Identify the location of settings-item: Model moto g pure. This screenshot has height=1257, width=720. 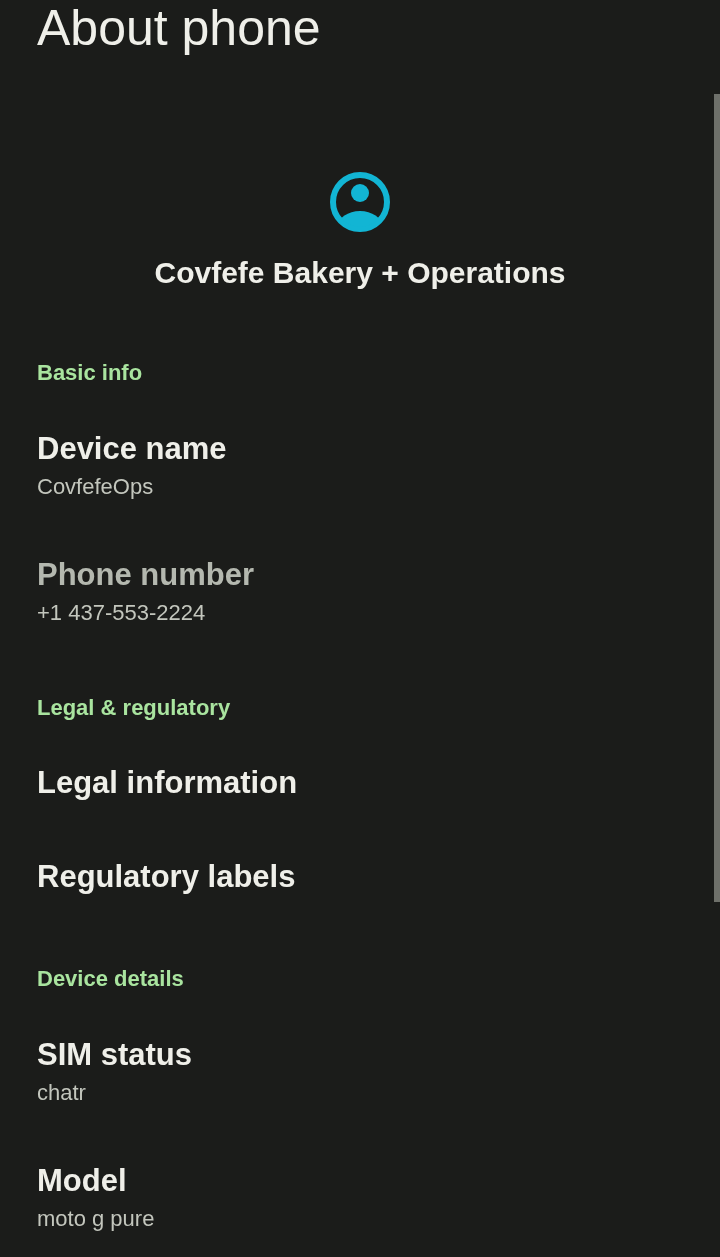
(96, 1198).